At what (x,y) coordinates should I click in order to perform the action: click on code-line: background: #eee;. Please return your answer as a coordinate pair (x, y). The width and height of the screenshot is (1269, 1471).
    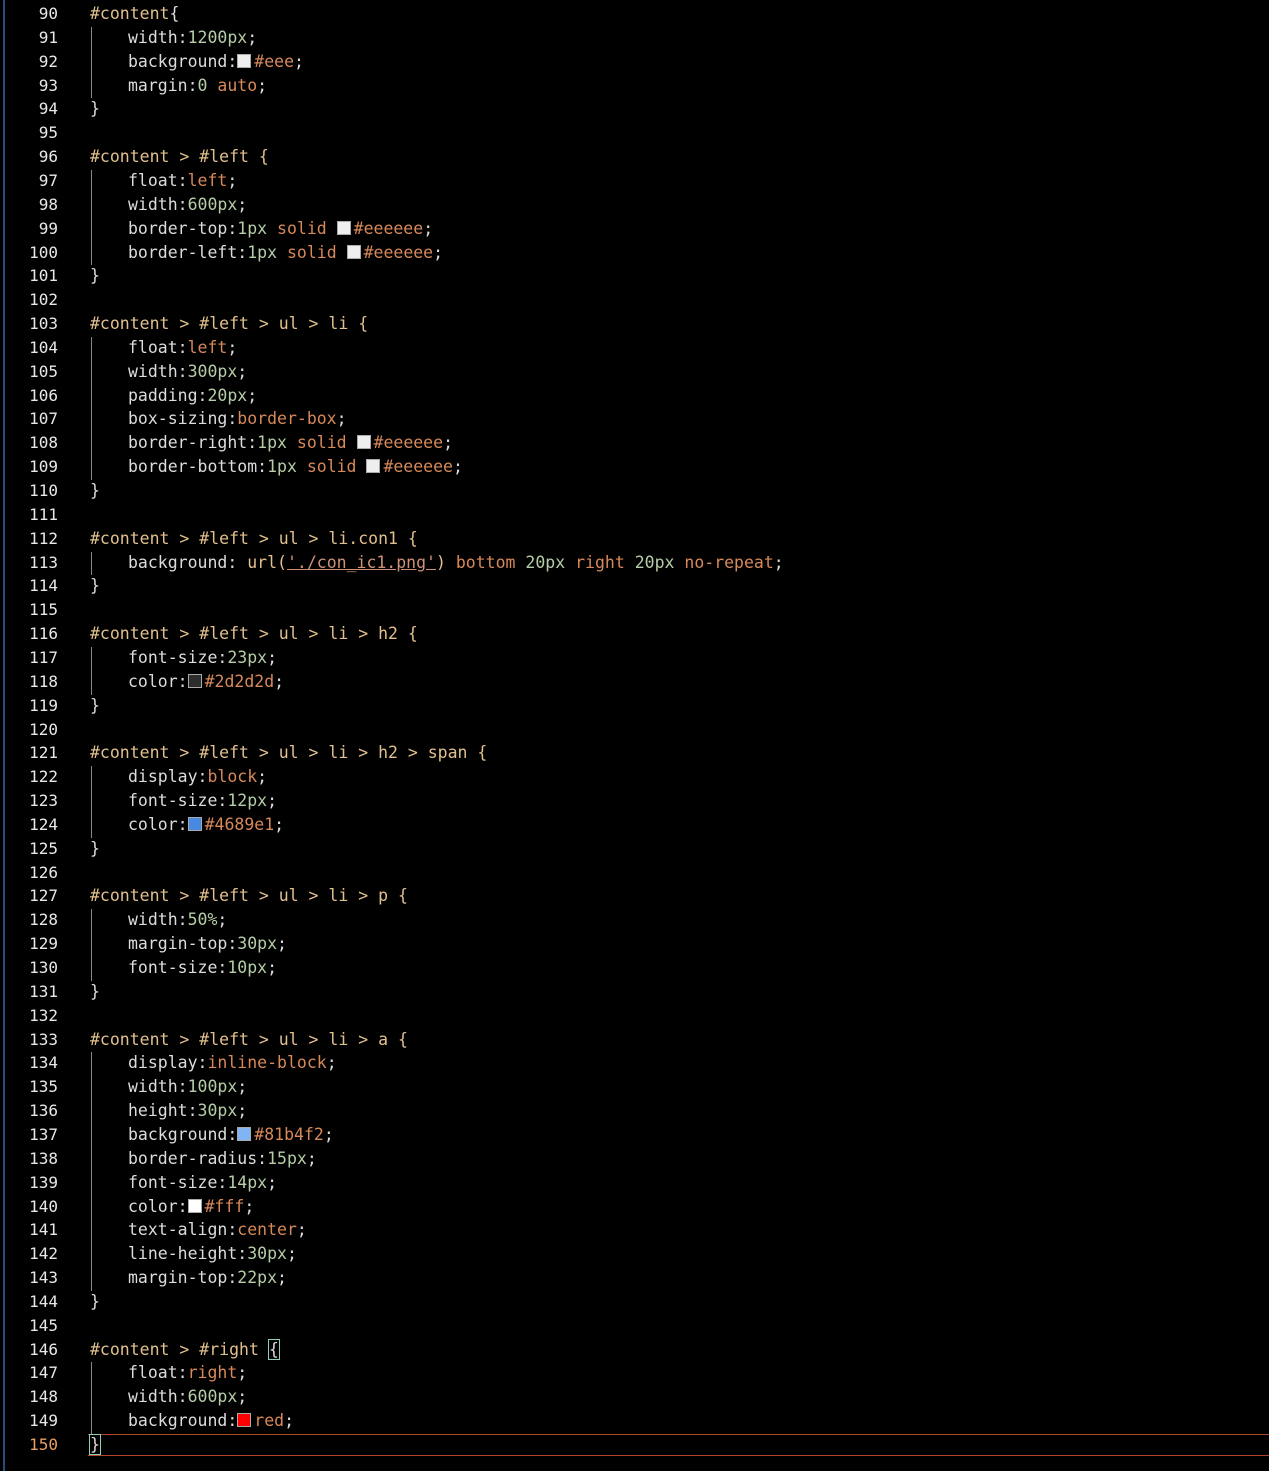
    Looking at the image, I should click on (197, 62).